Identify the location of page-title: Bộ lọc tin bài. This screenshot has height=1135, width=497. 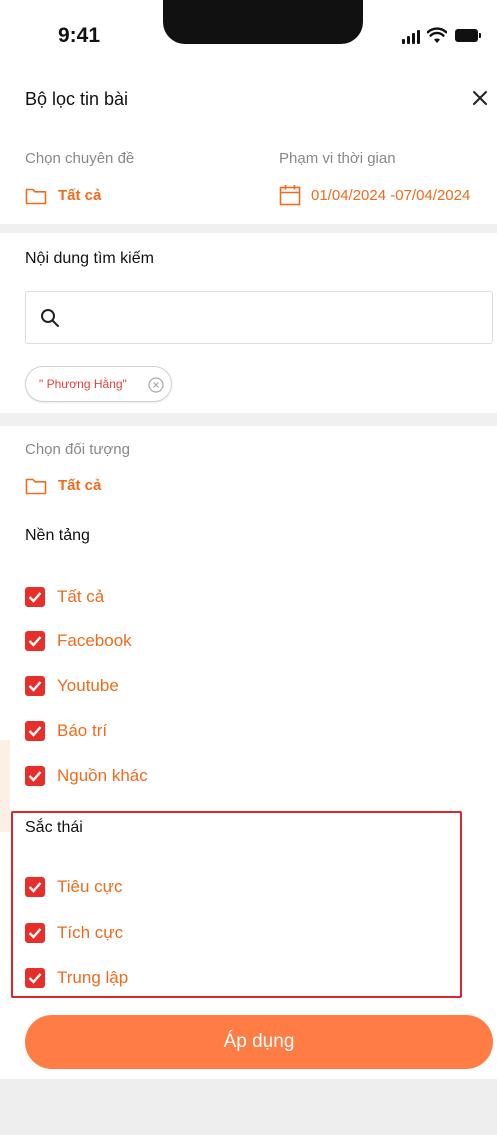
(77, 99).